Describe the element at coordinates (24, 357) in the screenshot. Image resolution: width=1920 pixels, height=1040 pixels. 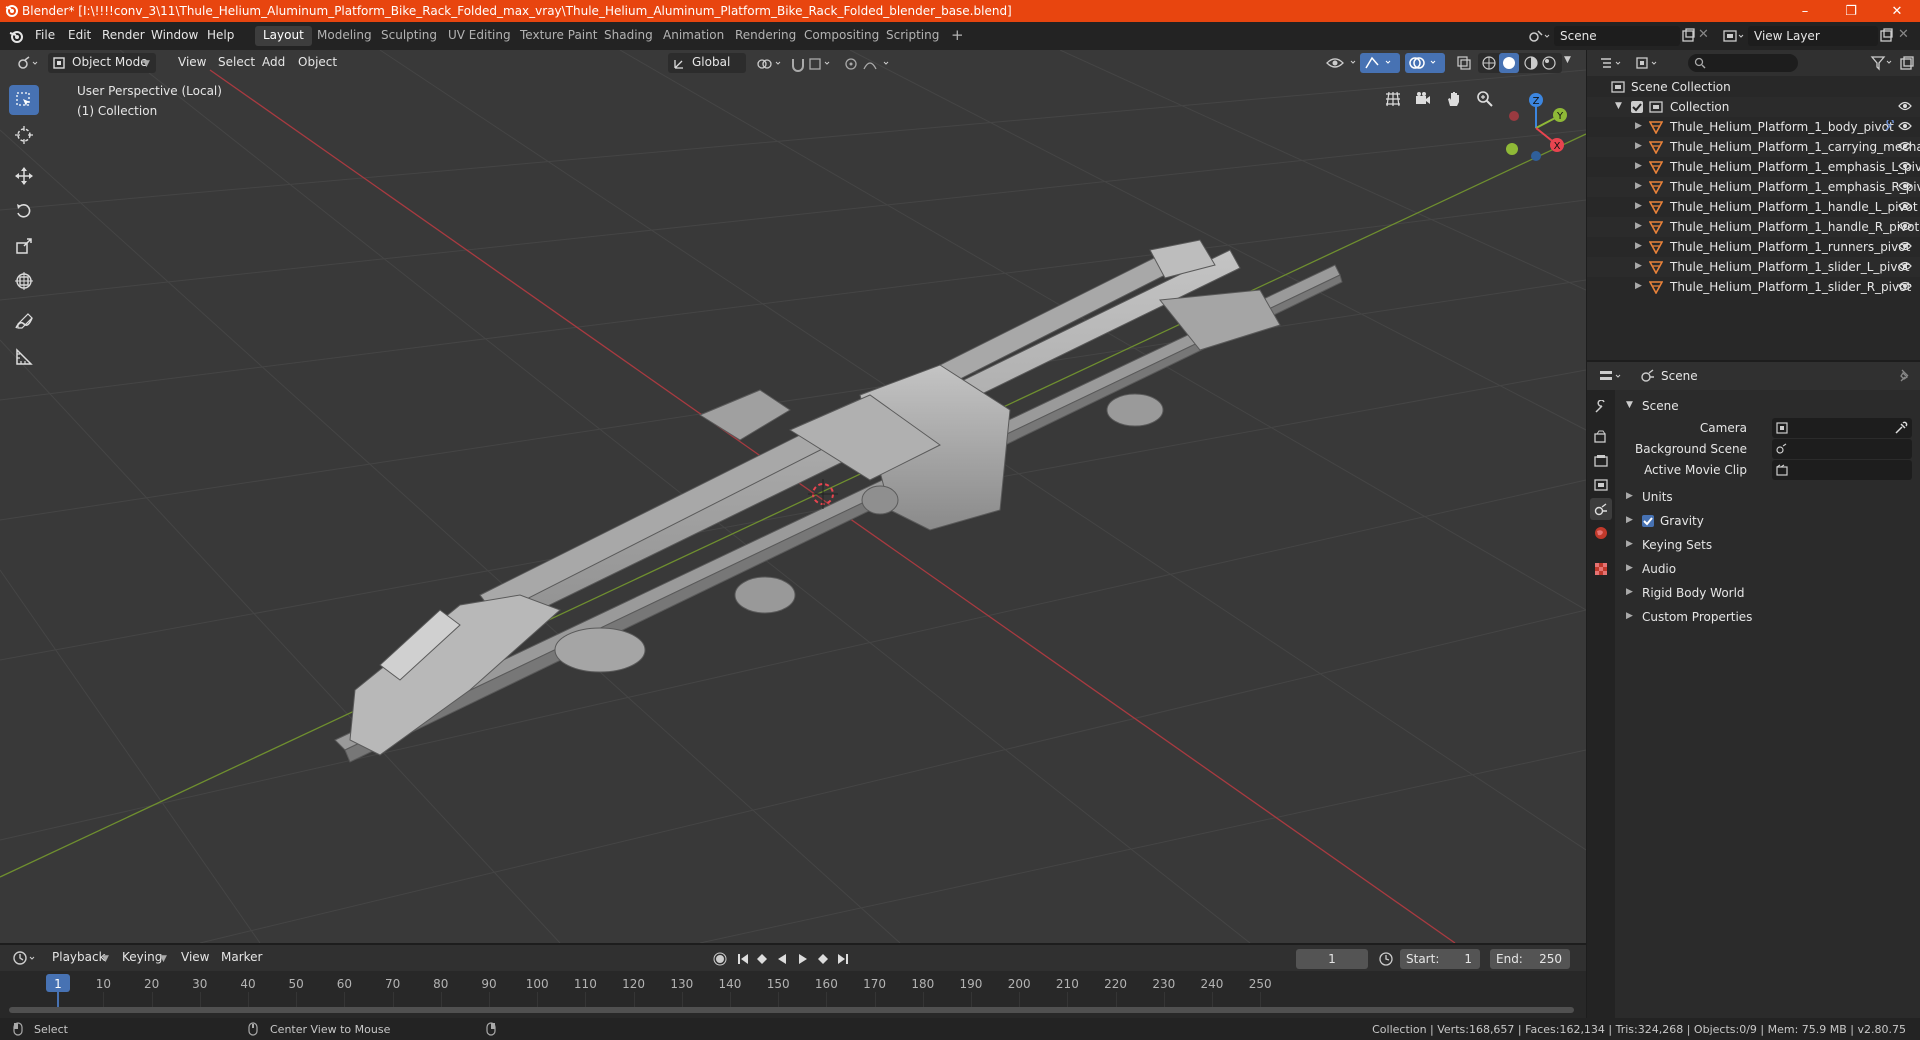
I see `measure-tool` at that location.